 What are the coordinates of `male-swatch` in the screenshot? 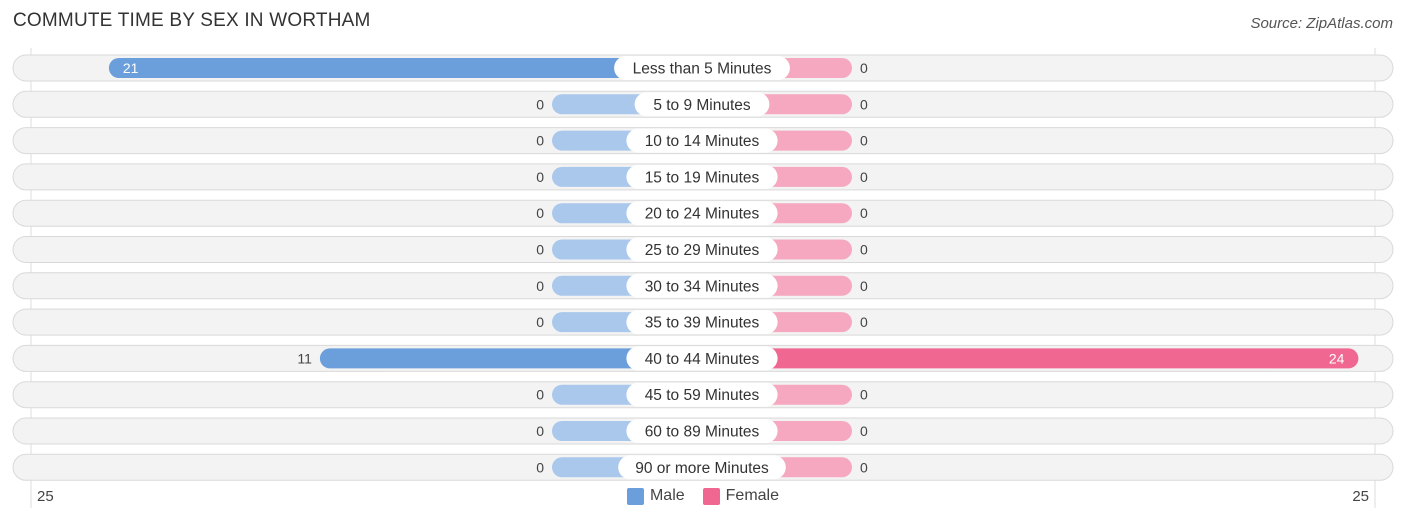 It's located at (635, 496).